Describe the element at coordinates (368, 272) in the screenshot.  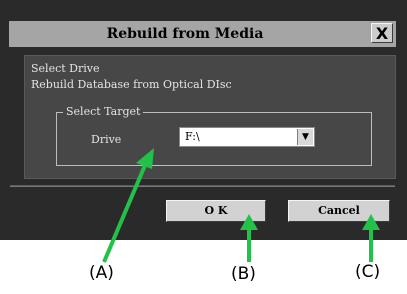
I see `callout-label-c: (C)` at that location.